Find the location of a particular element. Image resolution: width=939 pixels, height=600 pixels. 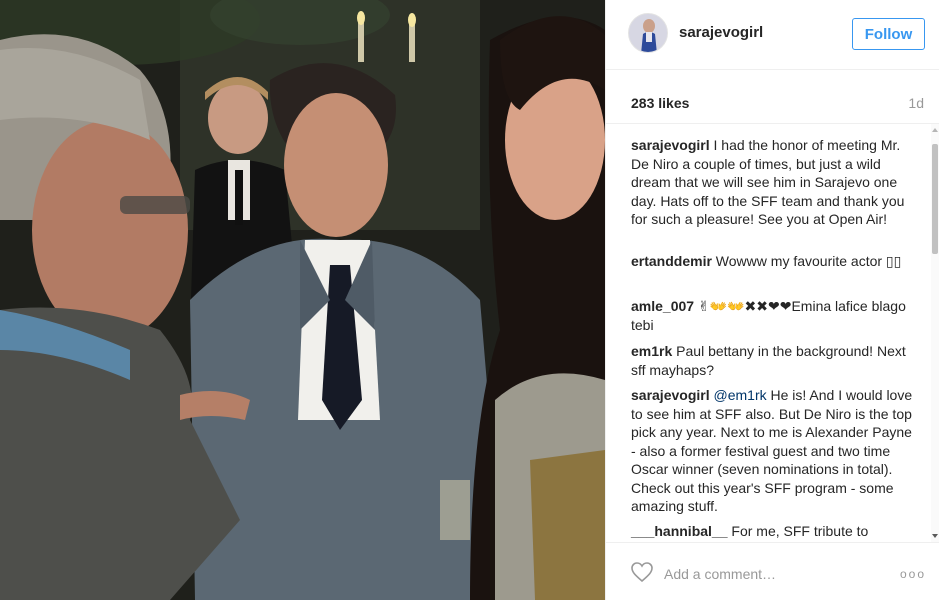

likes-count: 283 likes is located at coordinates (660, 103).